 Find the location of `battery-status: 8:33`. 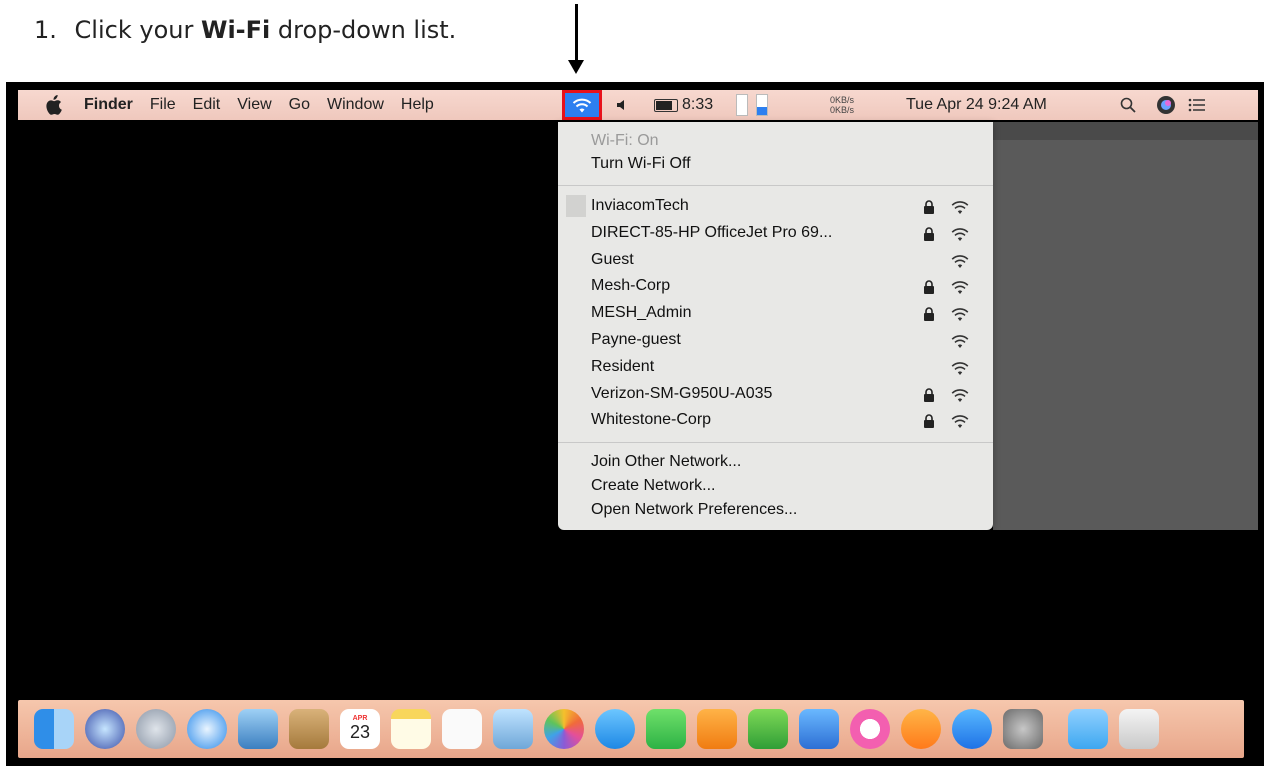

battery-status: 8:33 is located at coordinates (683, 105).